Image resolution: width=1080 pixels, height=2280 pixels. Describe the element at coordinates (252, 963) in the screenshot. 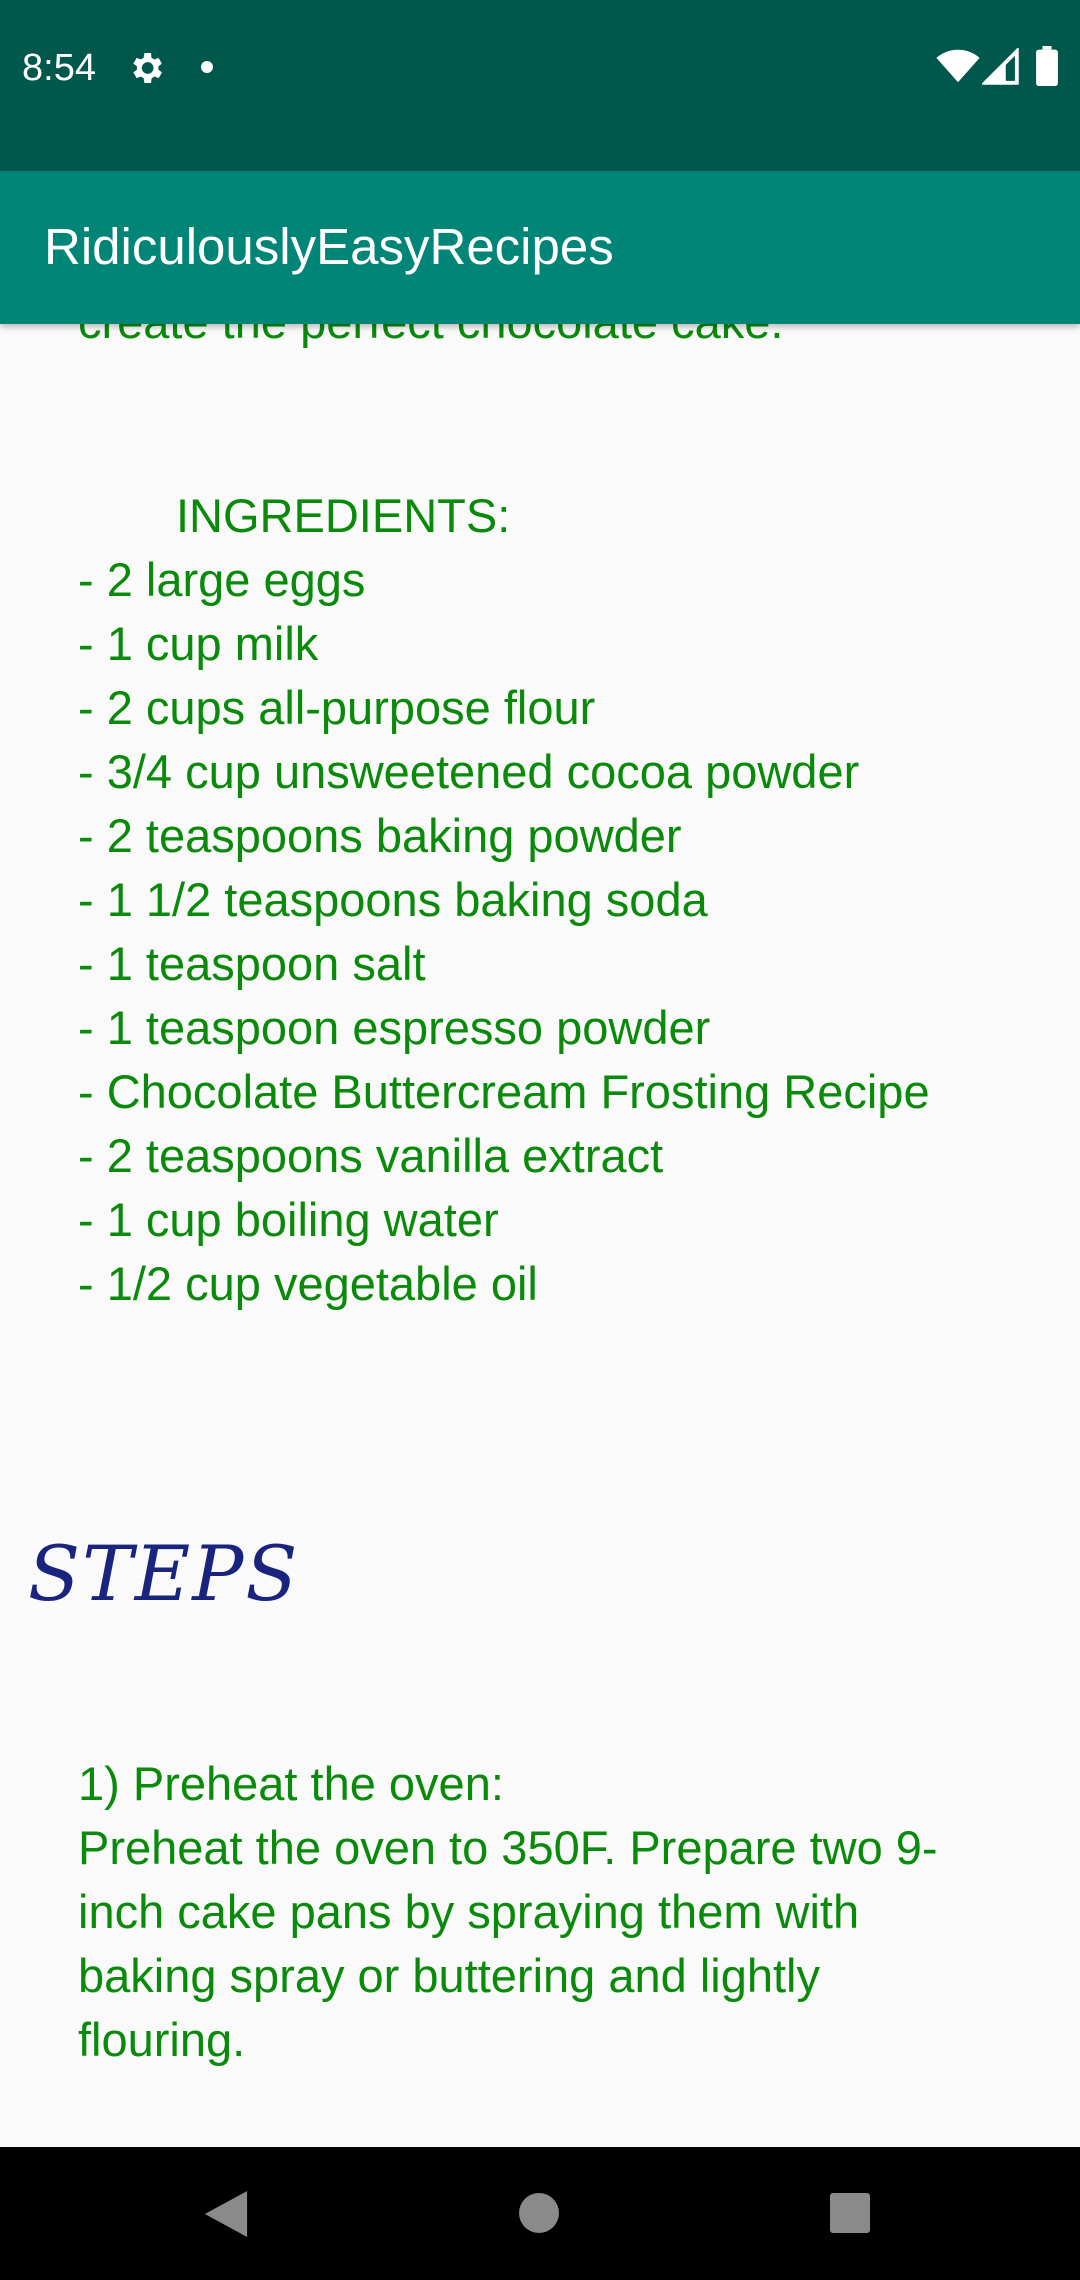

I see `ingredient-item: - 1 teaspoon salt` at that location.